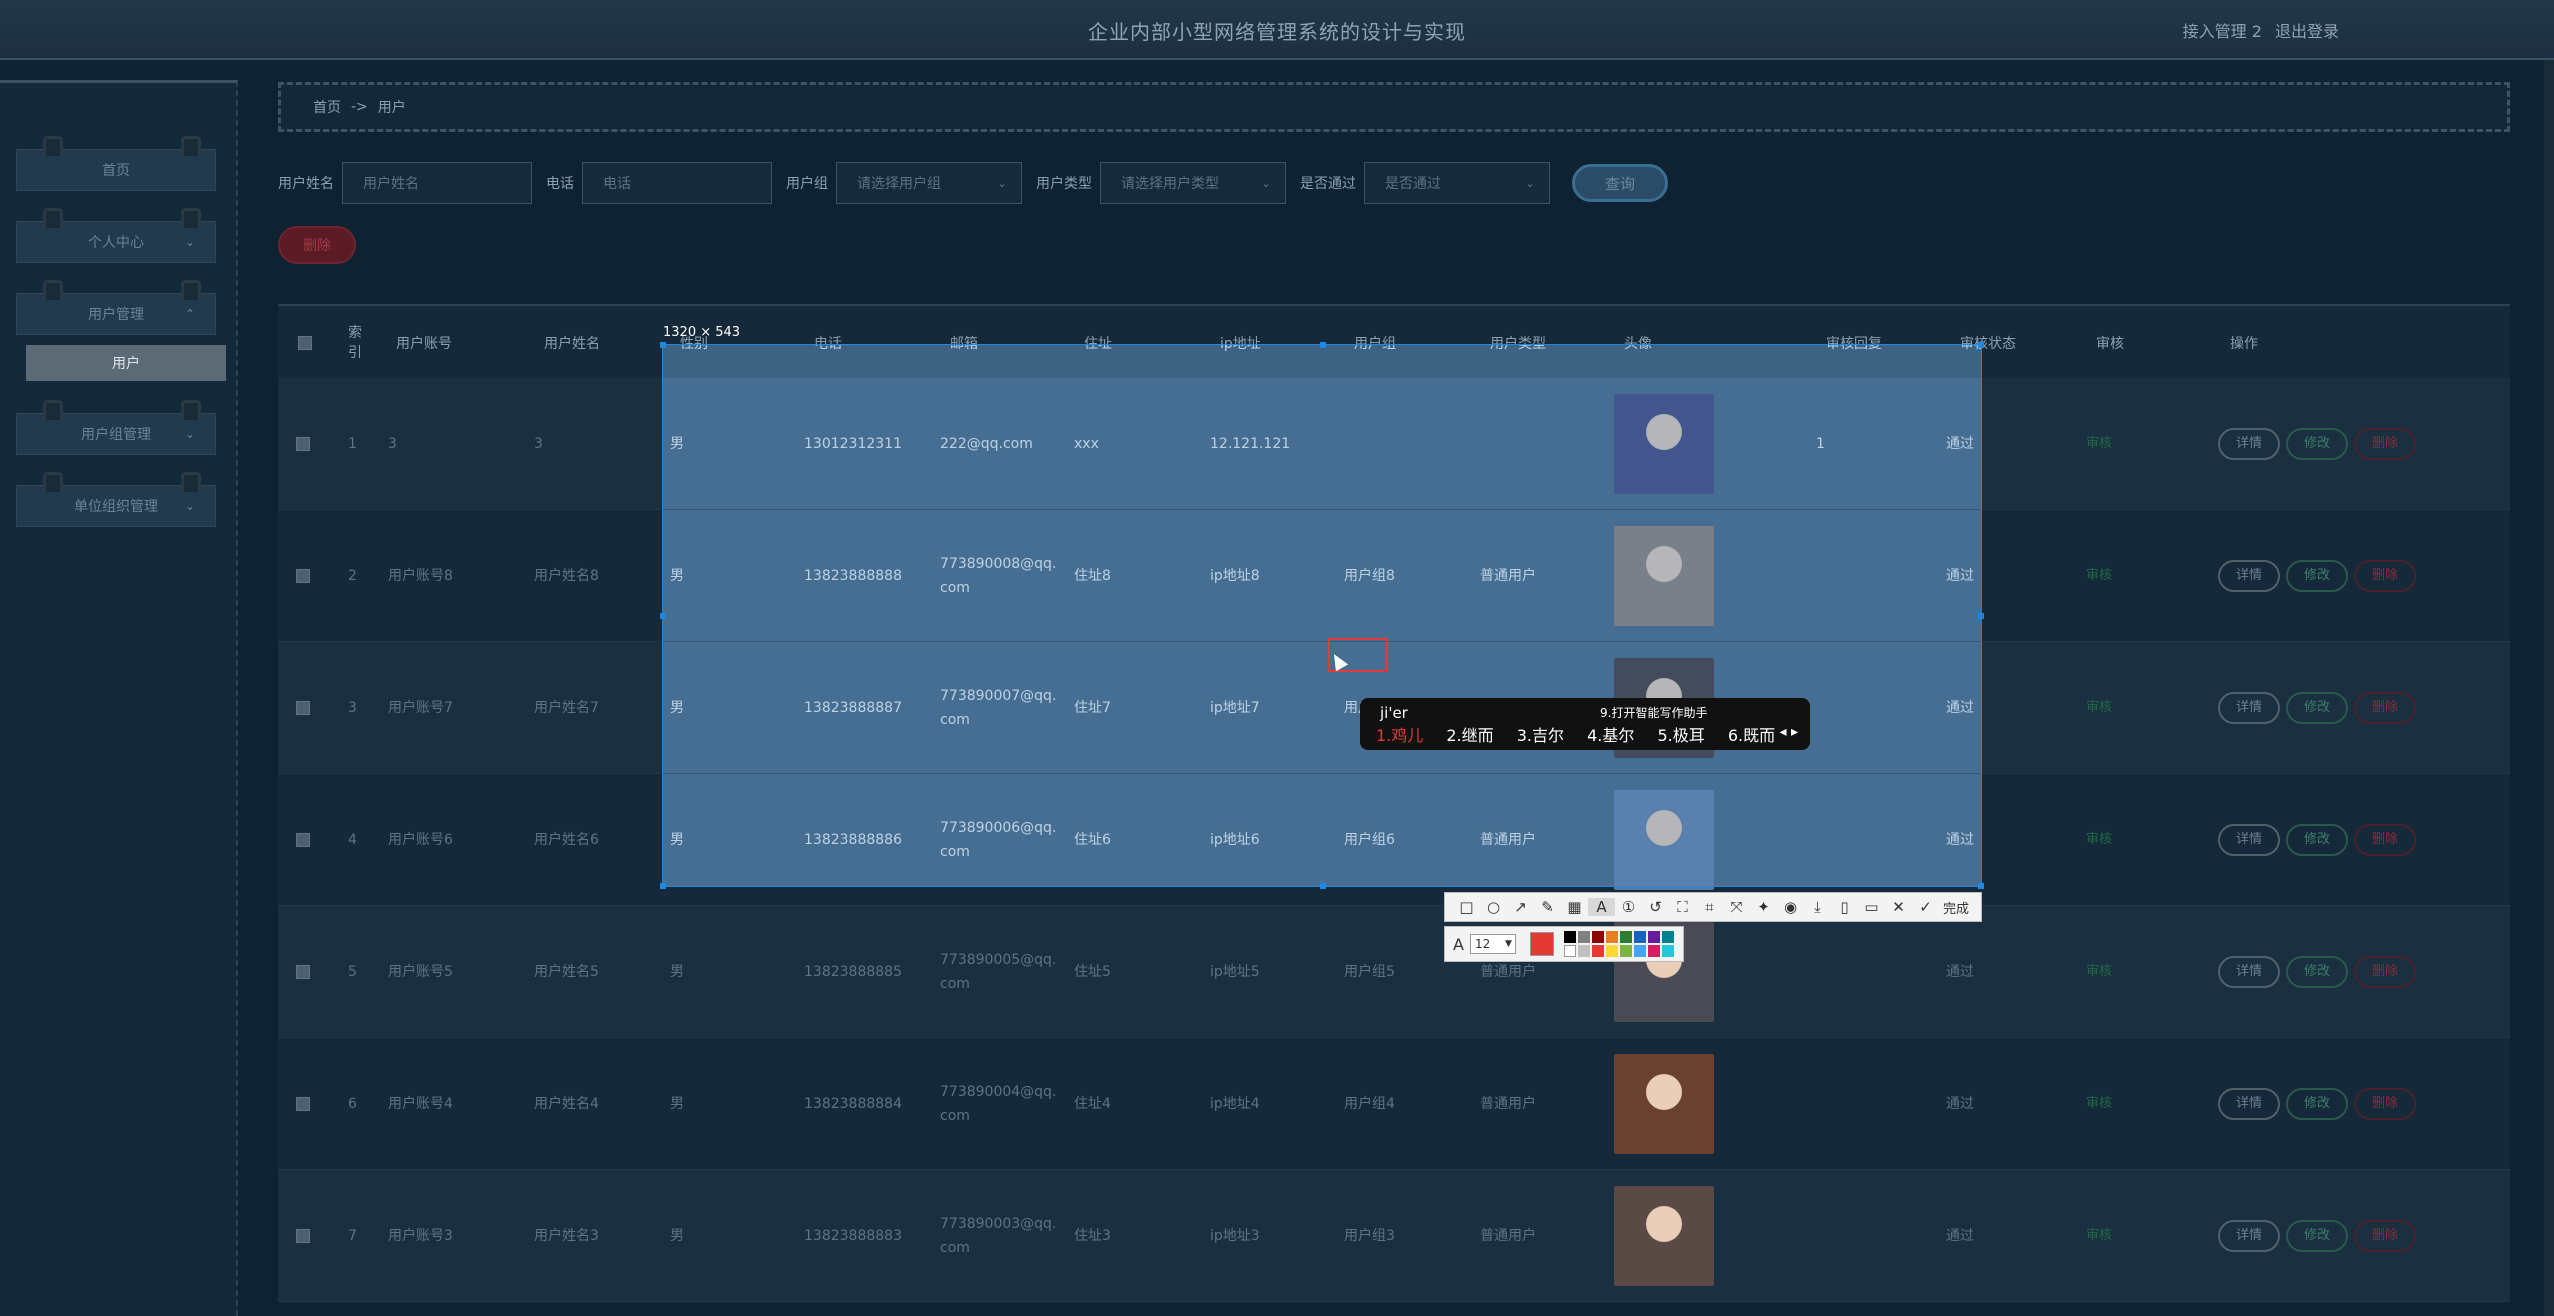 The height and width of the screenshot is (1316, 2554). What do you see at coordinates (1469, 735) in the screenshot?
I see `ime-candidate: 2.继而` at bounding box center [1469, 735].